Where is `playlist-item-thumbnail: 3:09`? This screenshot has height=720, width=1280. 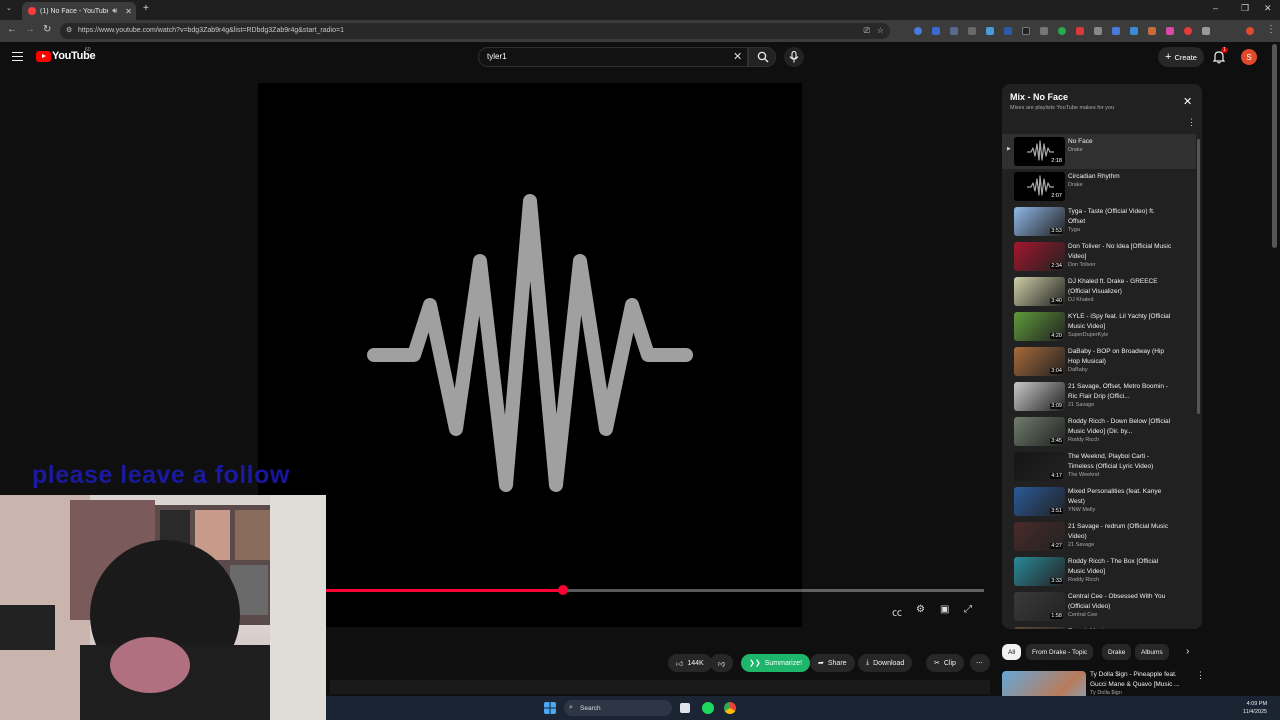 playlist-item-thumbnail: 3:09 is located at coordinates (1039, 396).